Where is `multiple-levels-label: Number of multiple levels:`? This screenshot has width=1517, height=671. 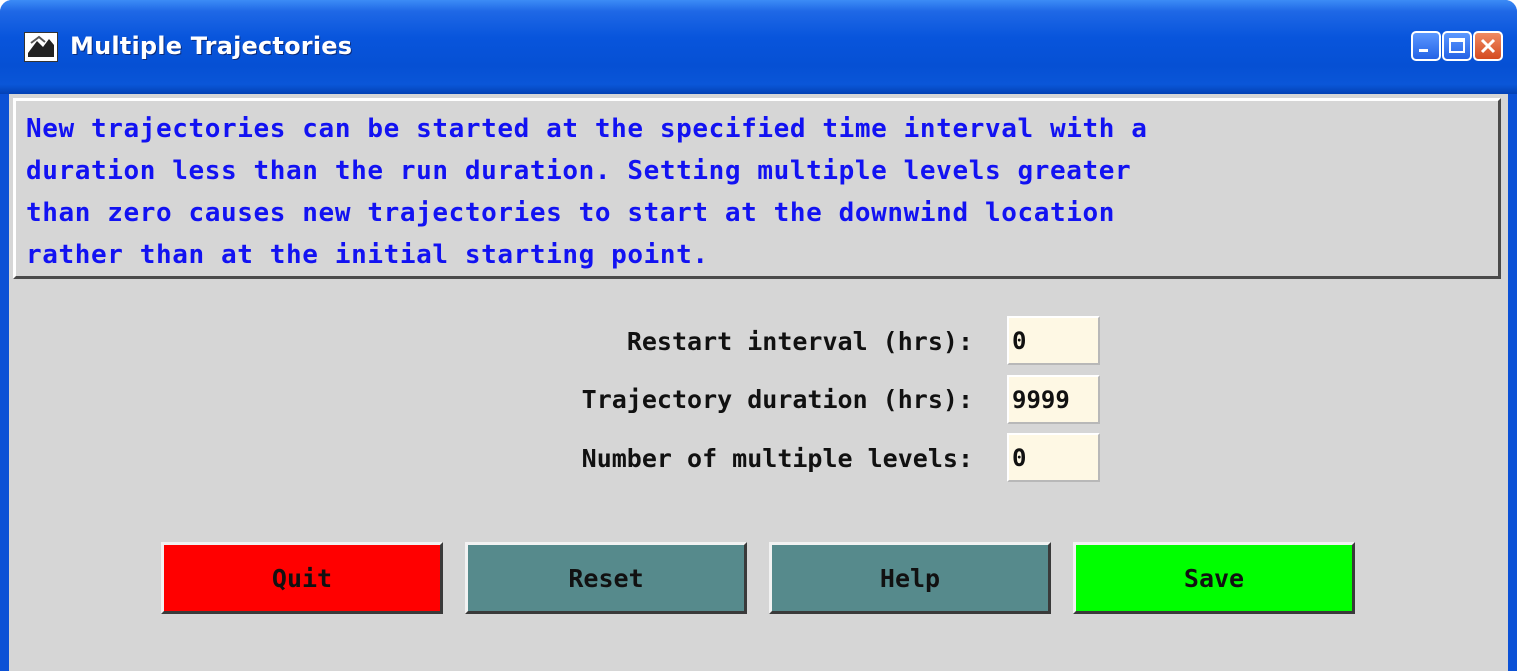
multiple-levels-label: Number of multiple levels: is located at coordinates (777, 458).